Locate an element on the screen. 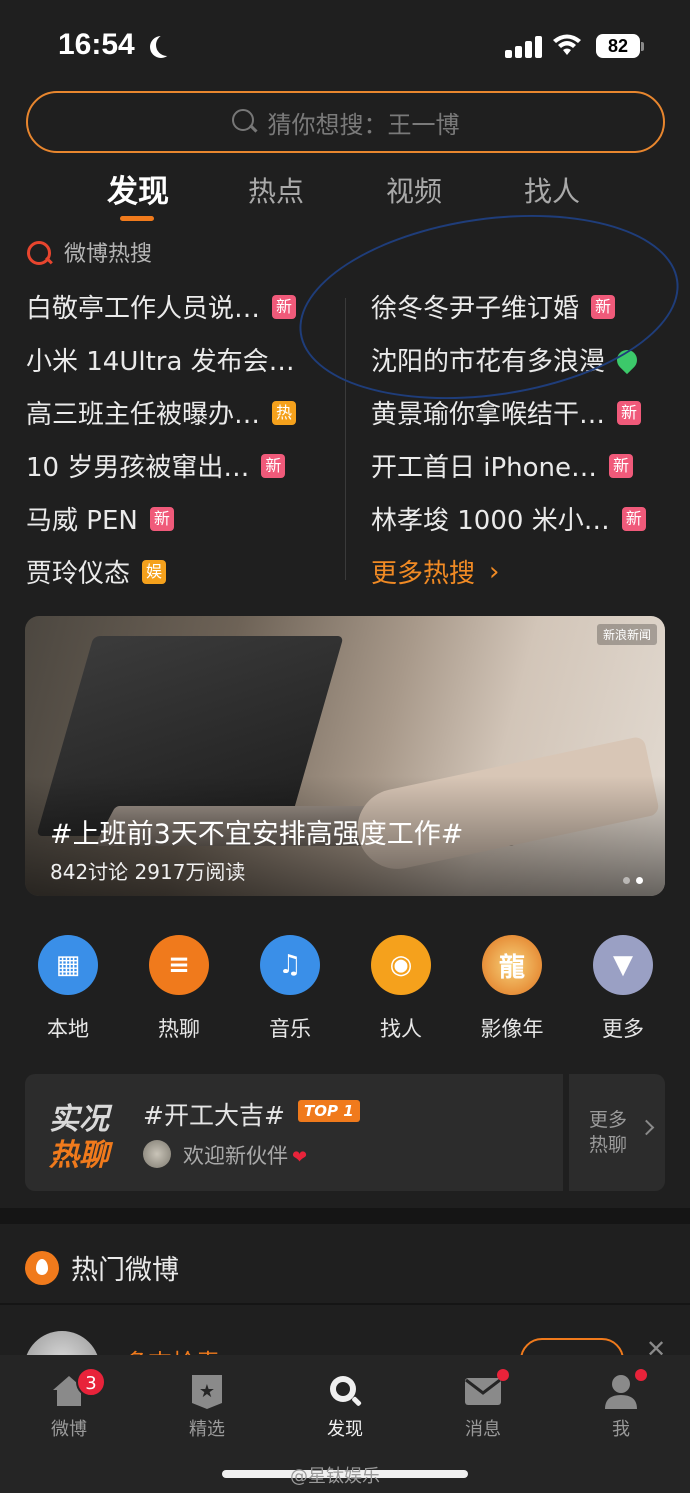 The height and width of the screenshot is (1493, 690). unread-count-badge: 3 is located at coordinates (91, 1382).